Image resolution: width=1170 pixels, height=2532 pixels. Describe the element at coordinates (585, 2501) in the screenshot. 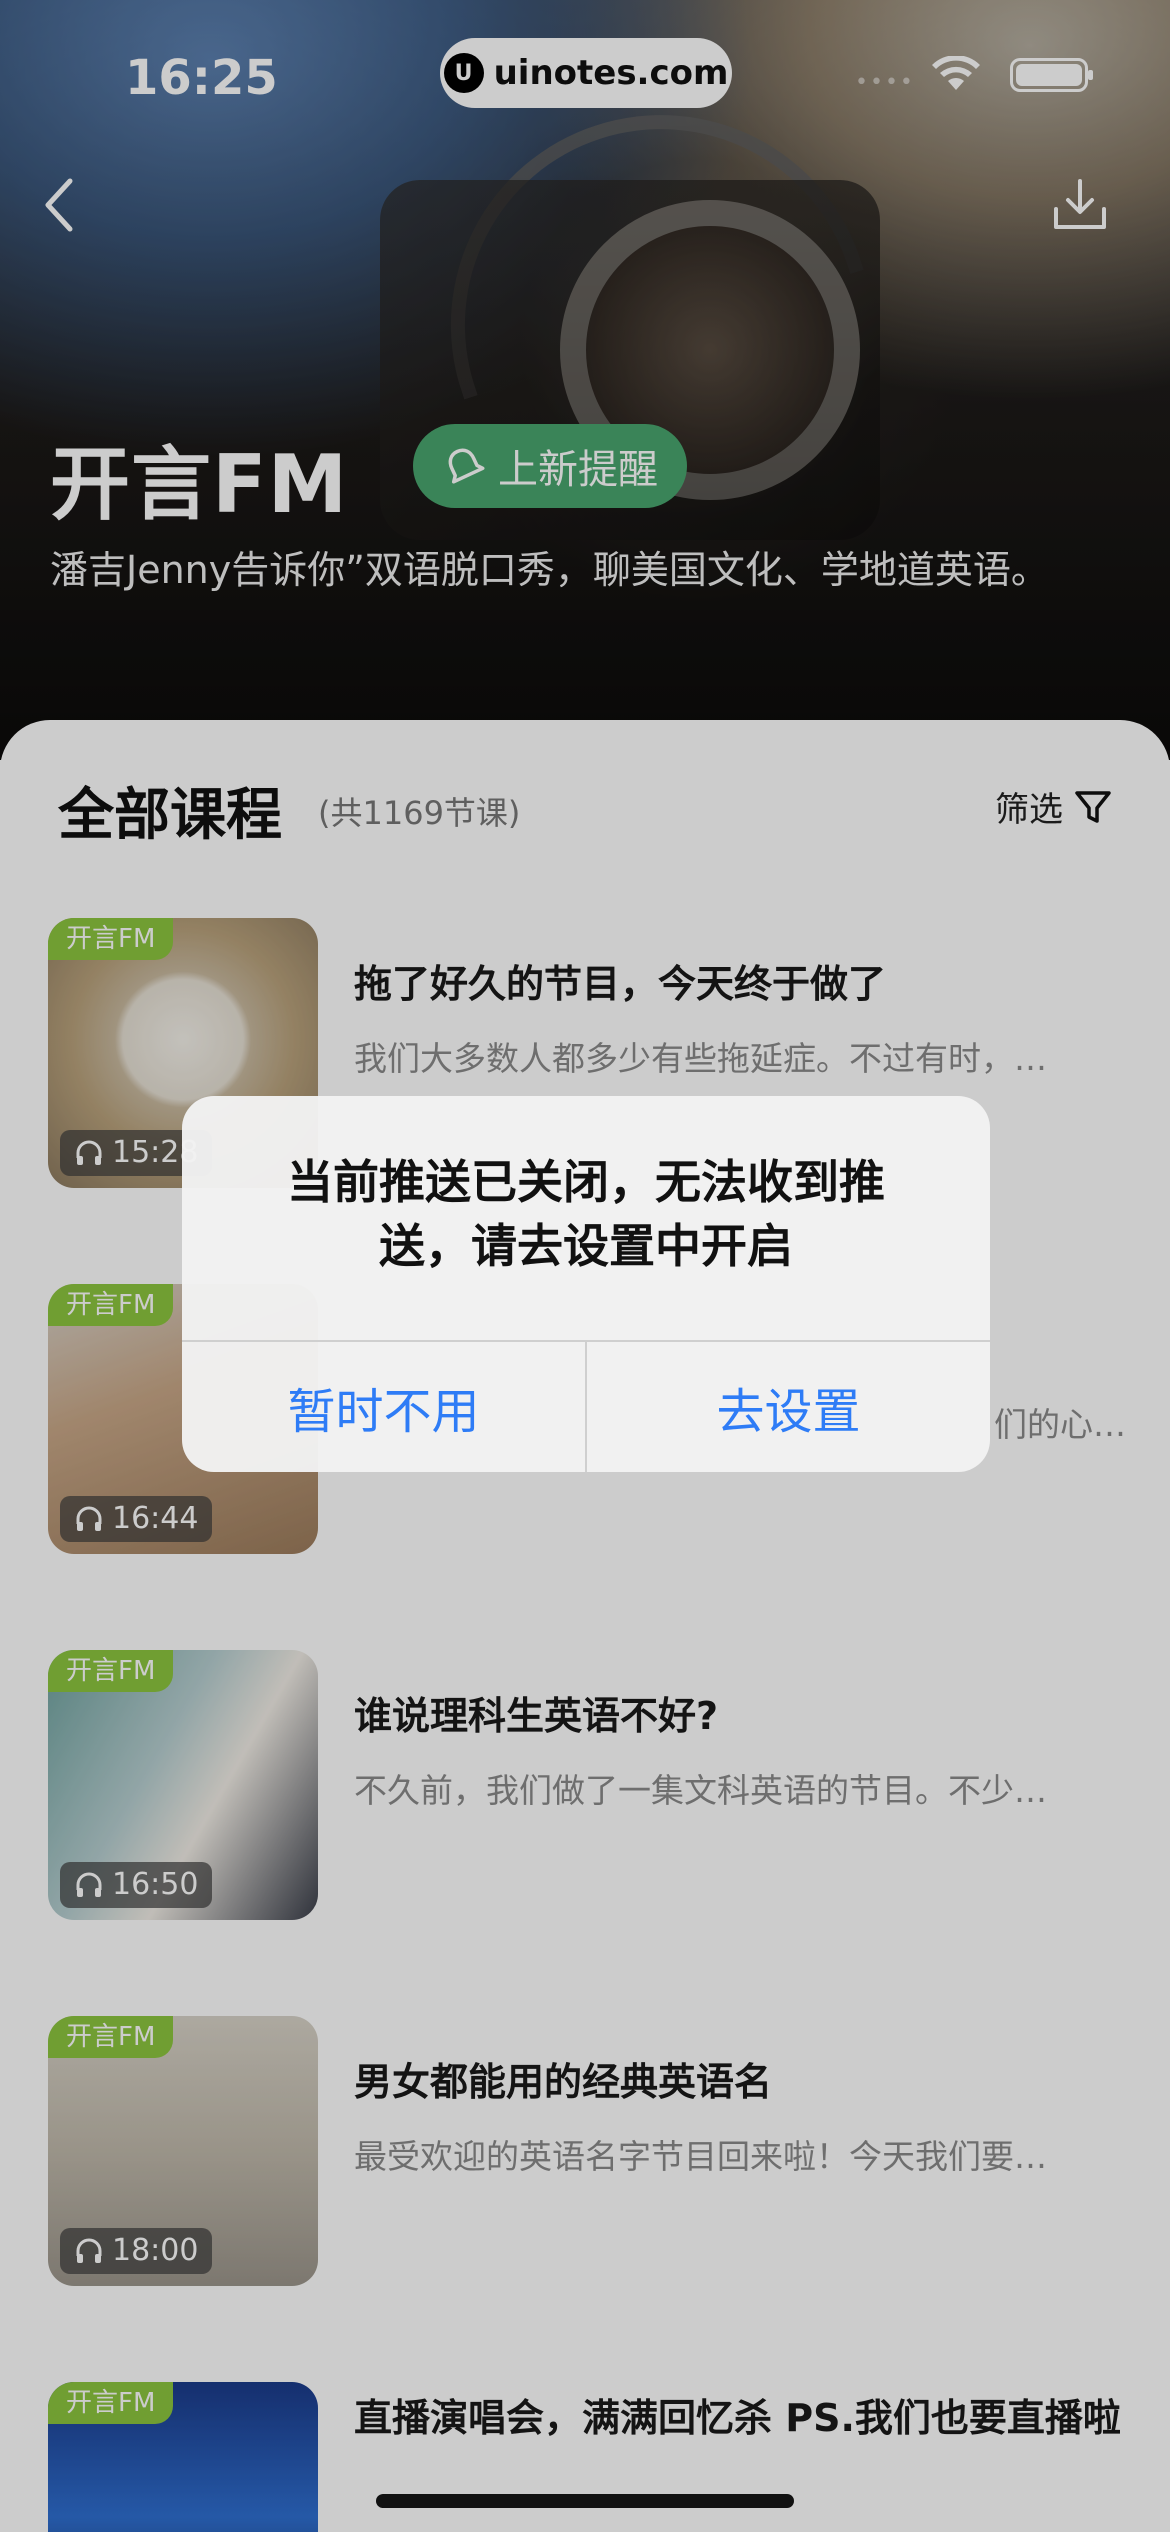

I see `home-indicator` at that location.